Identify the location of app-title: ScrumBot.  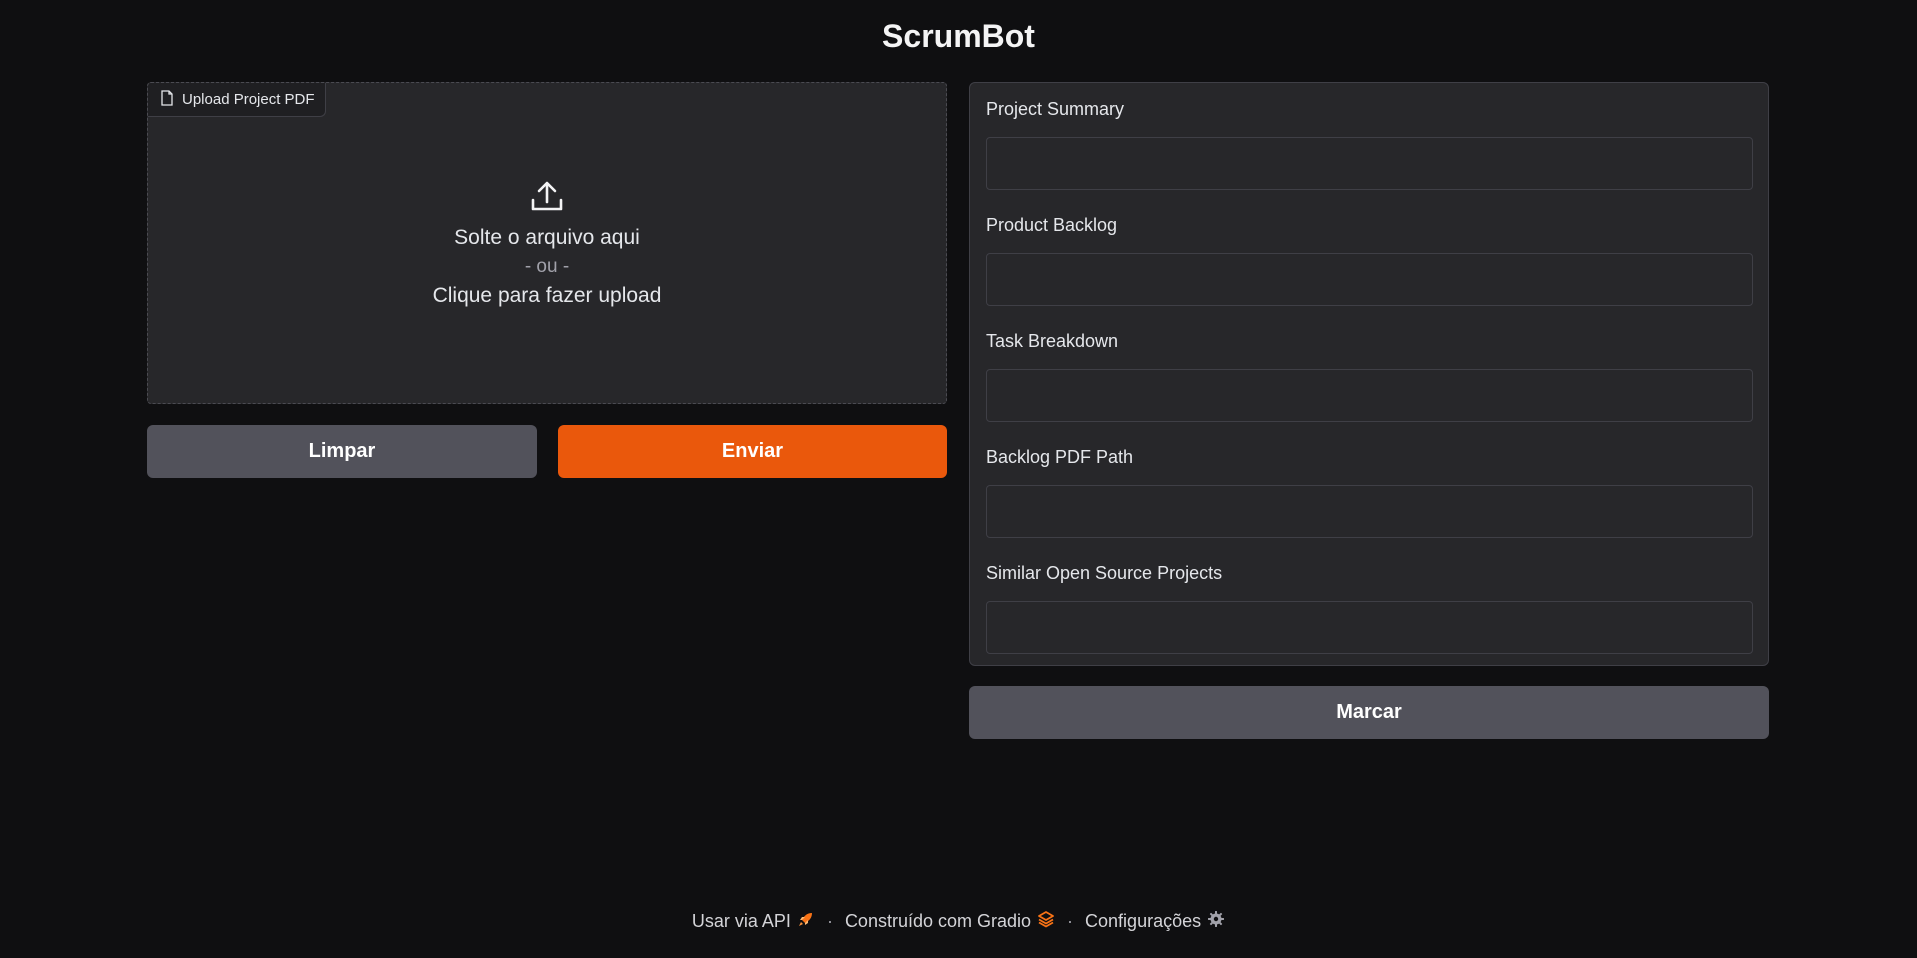
(958, 36).